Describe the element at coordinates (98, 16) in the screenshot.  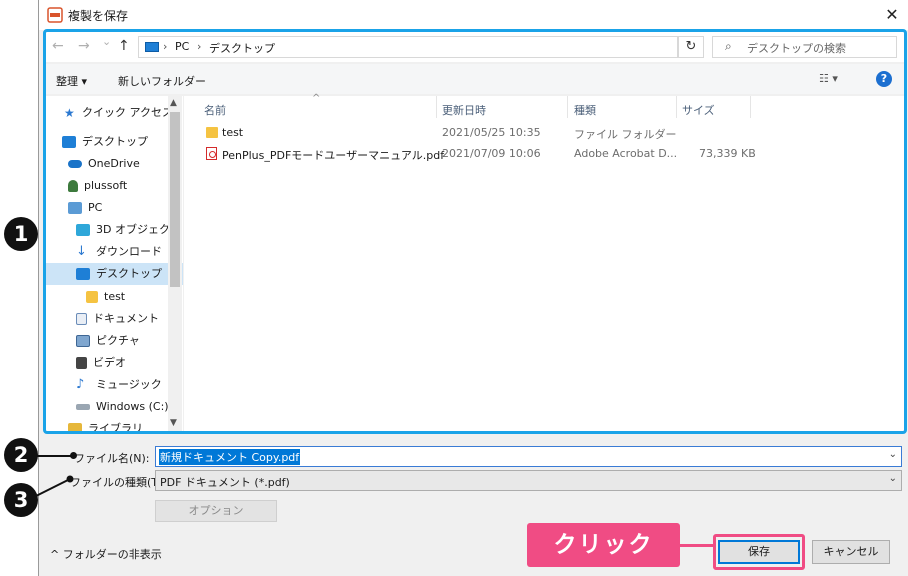
I see `window-title: 複製を保存` at that location.